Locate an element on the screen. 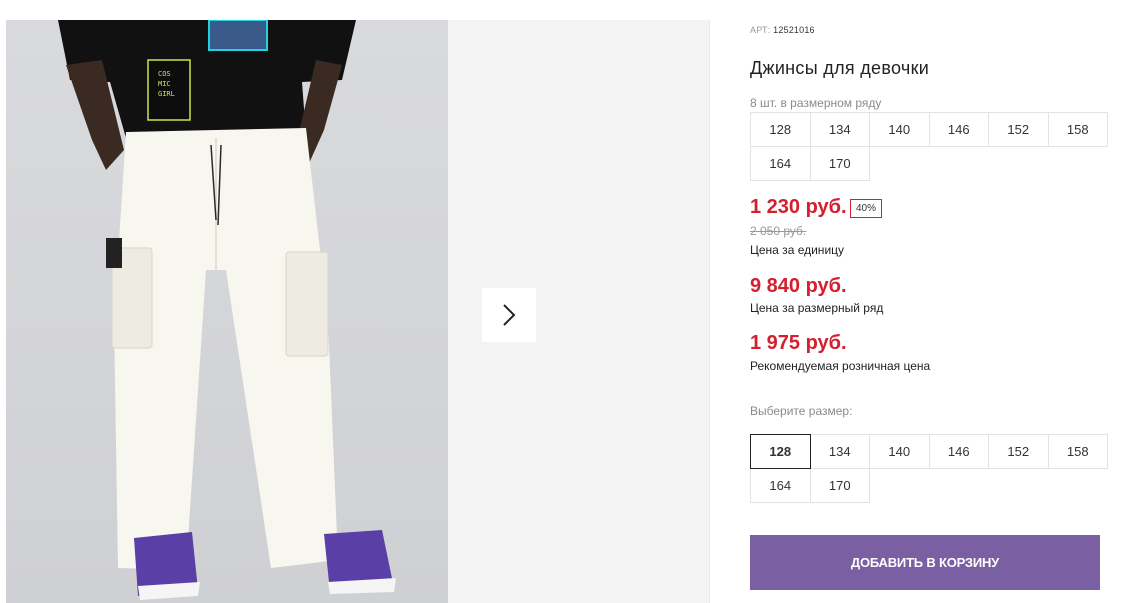 This screenshot has height=603, width=1129. old-price: 2 050 руб. is located at coordinates (778, 231).